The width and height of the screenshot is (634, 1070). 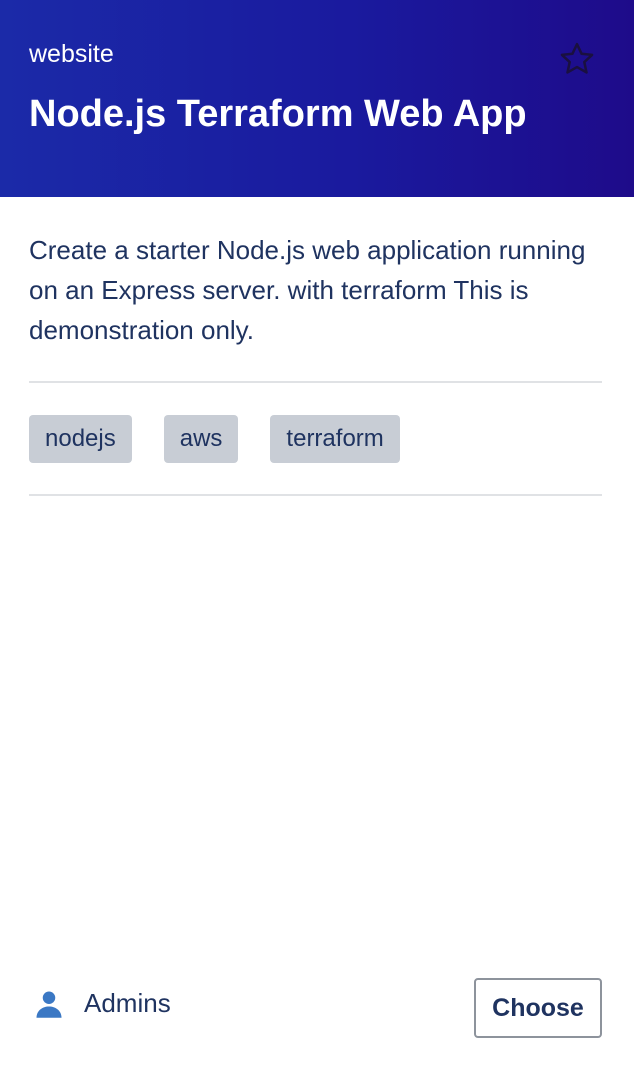 What do you see at coordinates (201, 439) in the screenshot?
I see `tag-aws: aws` at bounding box center [201, 439].